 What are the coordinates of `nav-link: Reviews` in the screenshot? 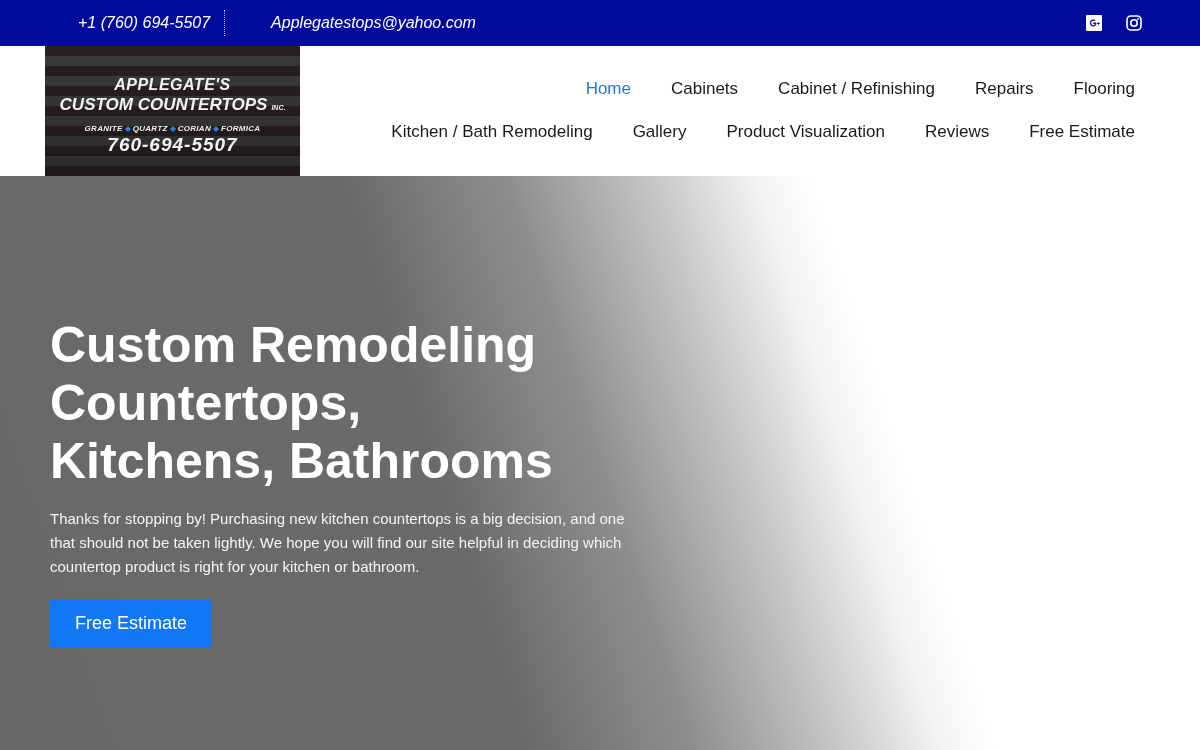 It's located at (957, 131).